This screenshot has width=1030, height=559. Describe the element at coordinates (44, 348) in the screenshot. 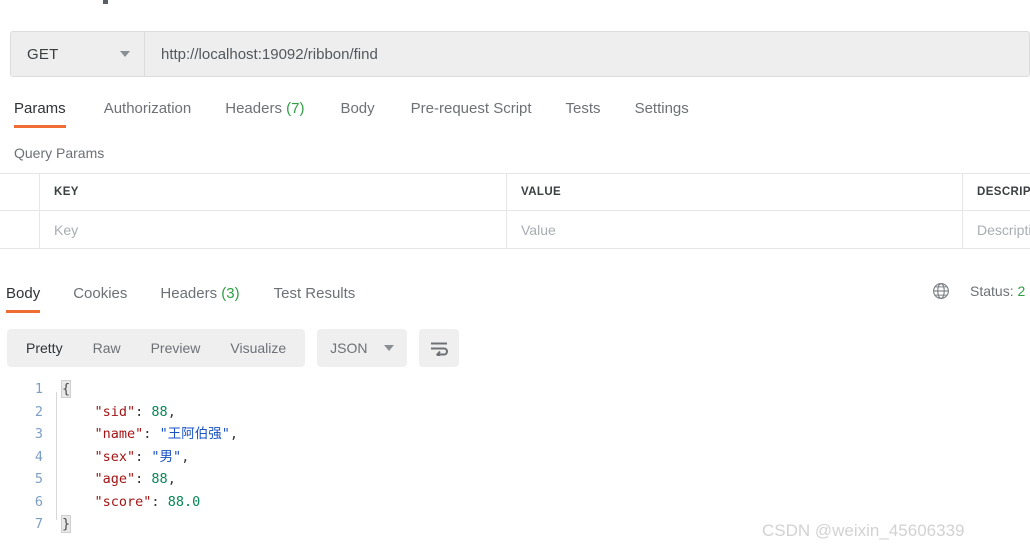

I see `view-tab-pretty: Pretty` at that location.